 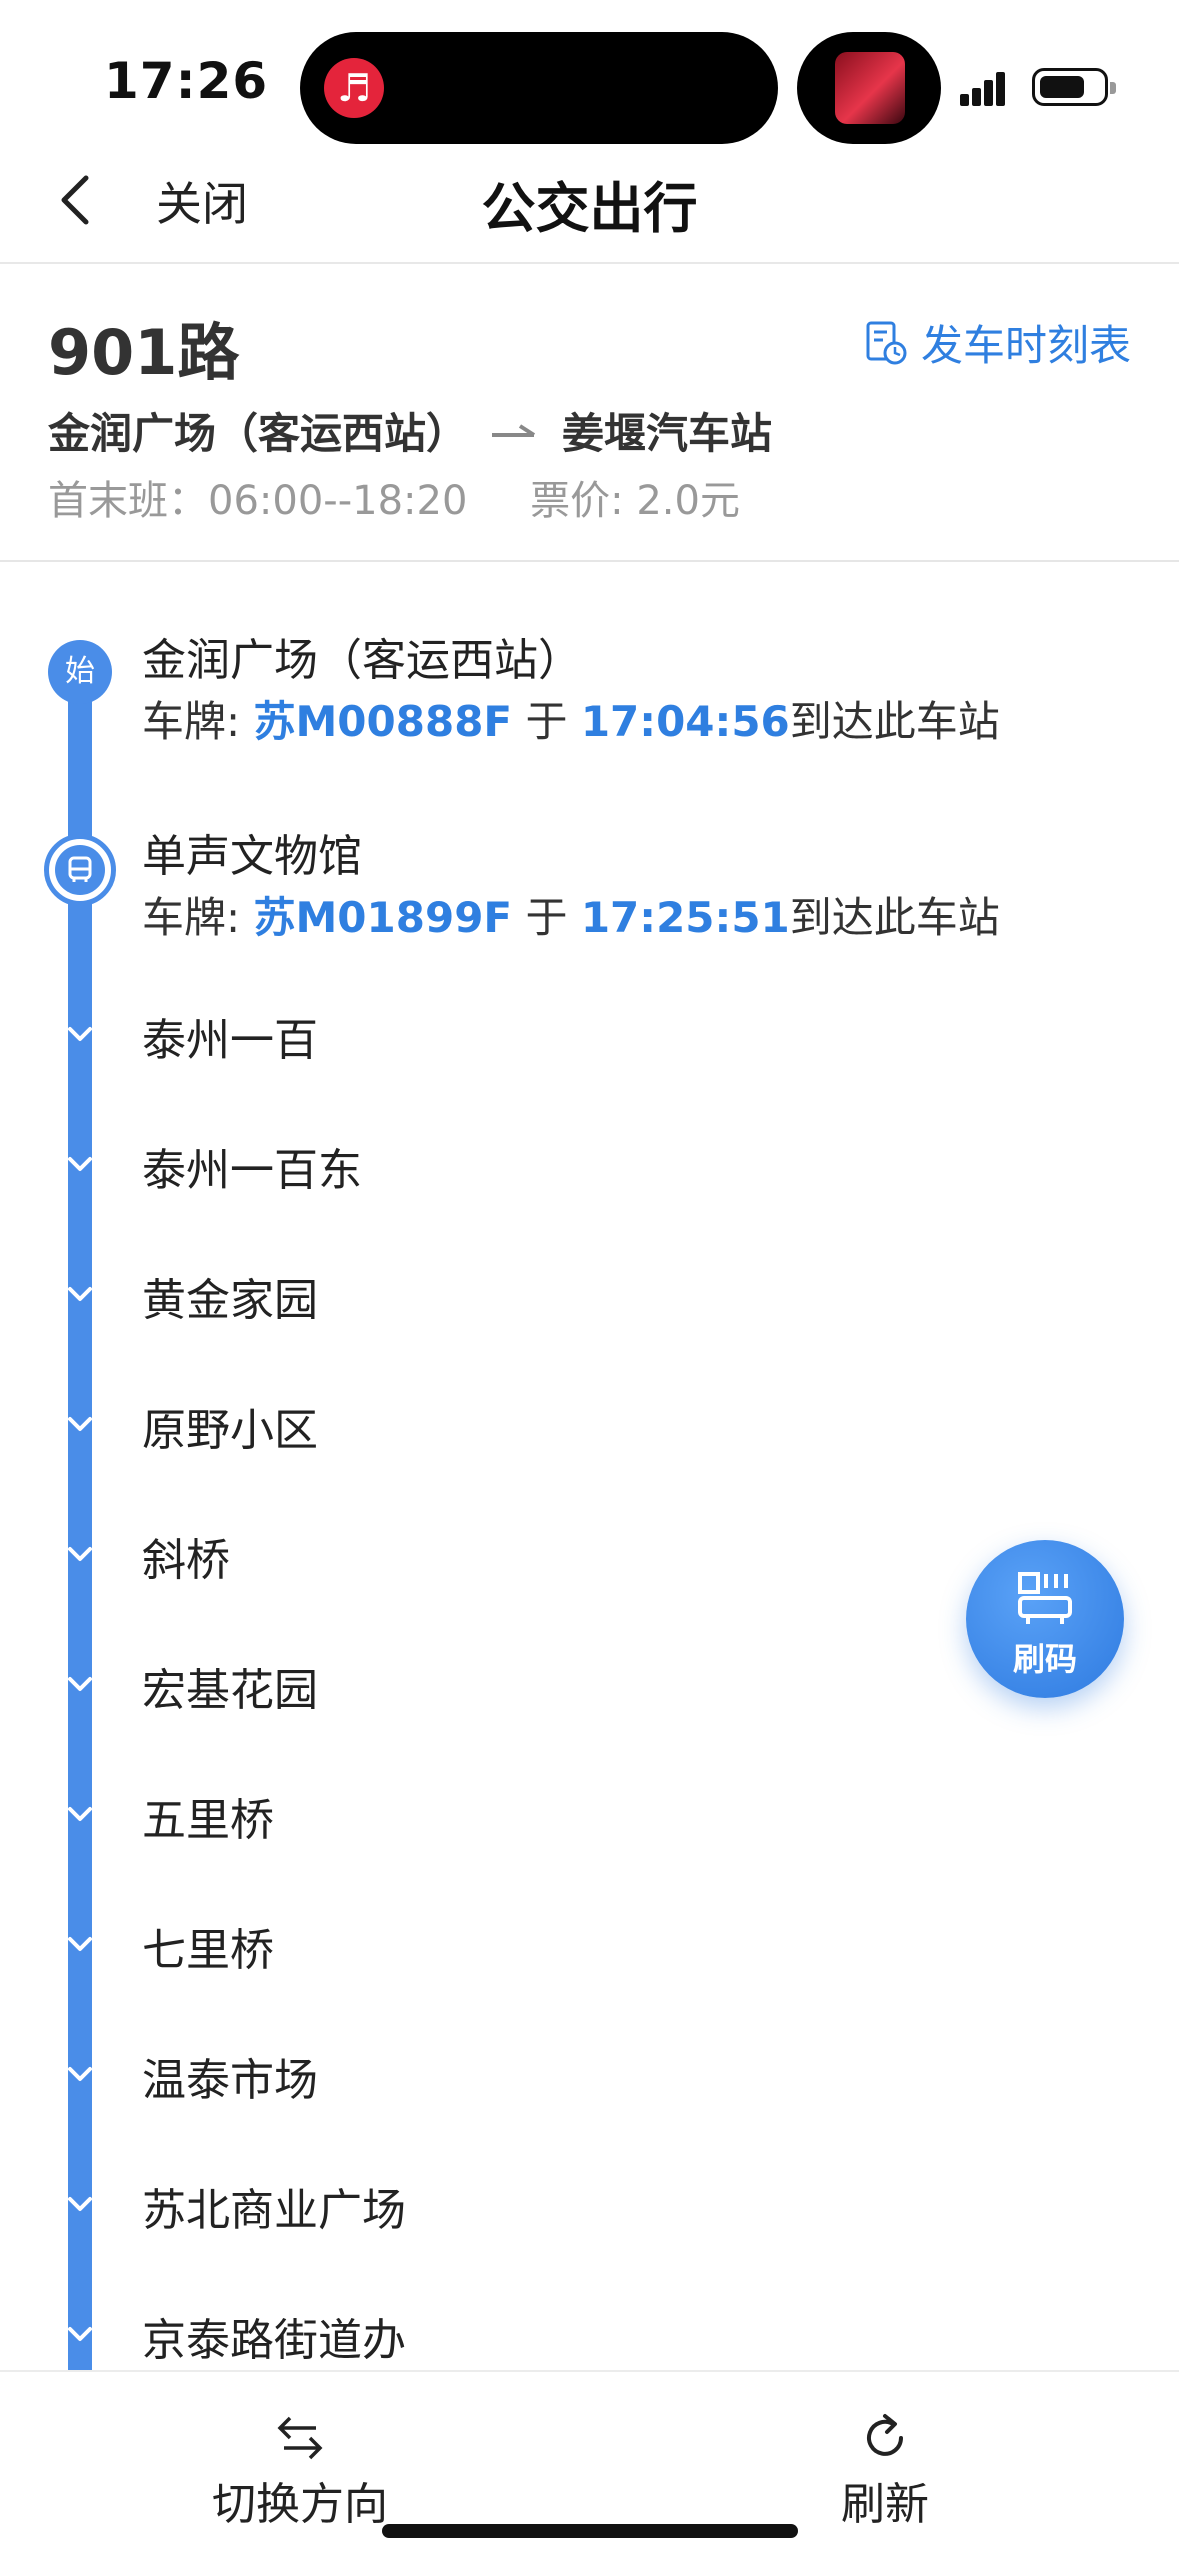 What do you see at coordinates (987, 87) in the screenshot?
I see `cellular-signal-icon` at bounding box center [987, 87].